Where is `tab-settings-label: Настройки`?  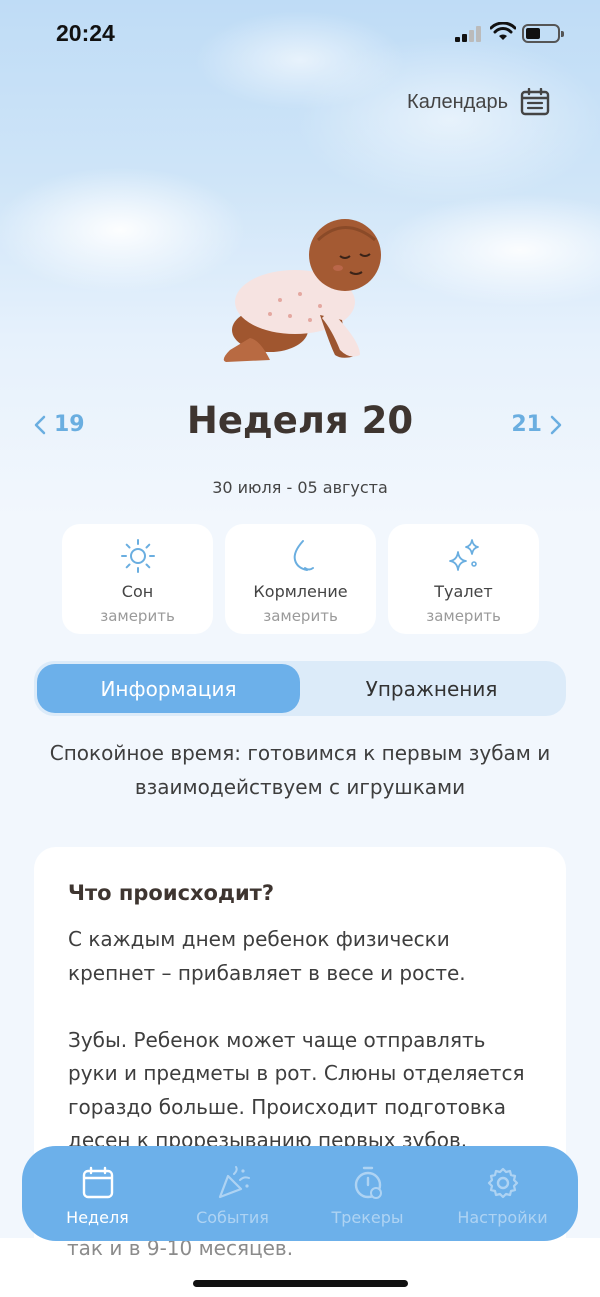
tab-settings-label: Настройки is located at coordinates (502, 1217).